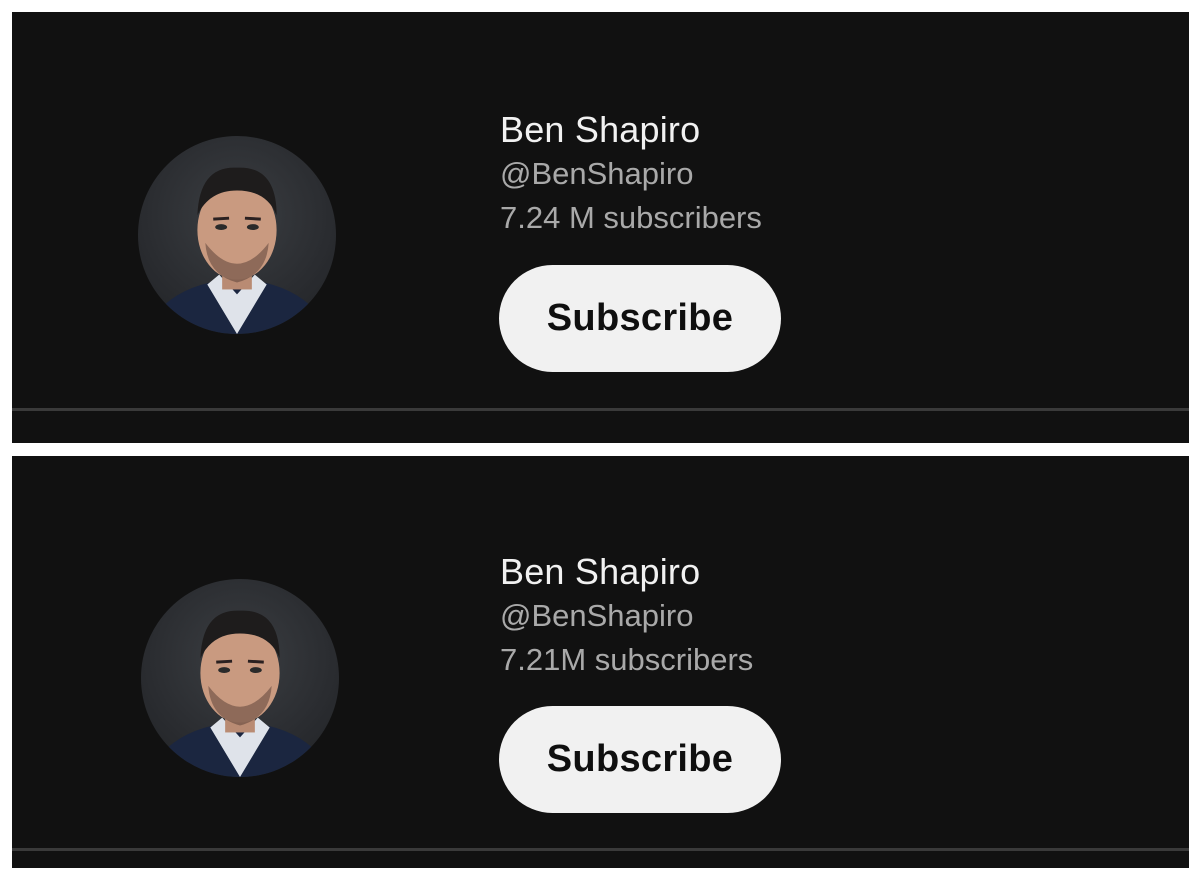 This screenshot has width=1200, height=881. Describe the element at coordinates (631, 217) in the screenshot. I see `subscriber-count: 7.24 M subscribers` at that location.